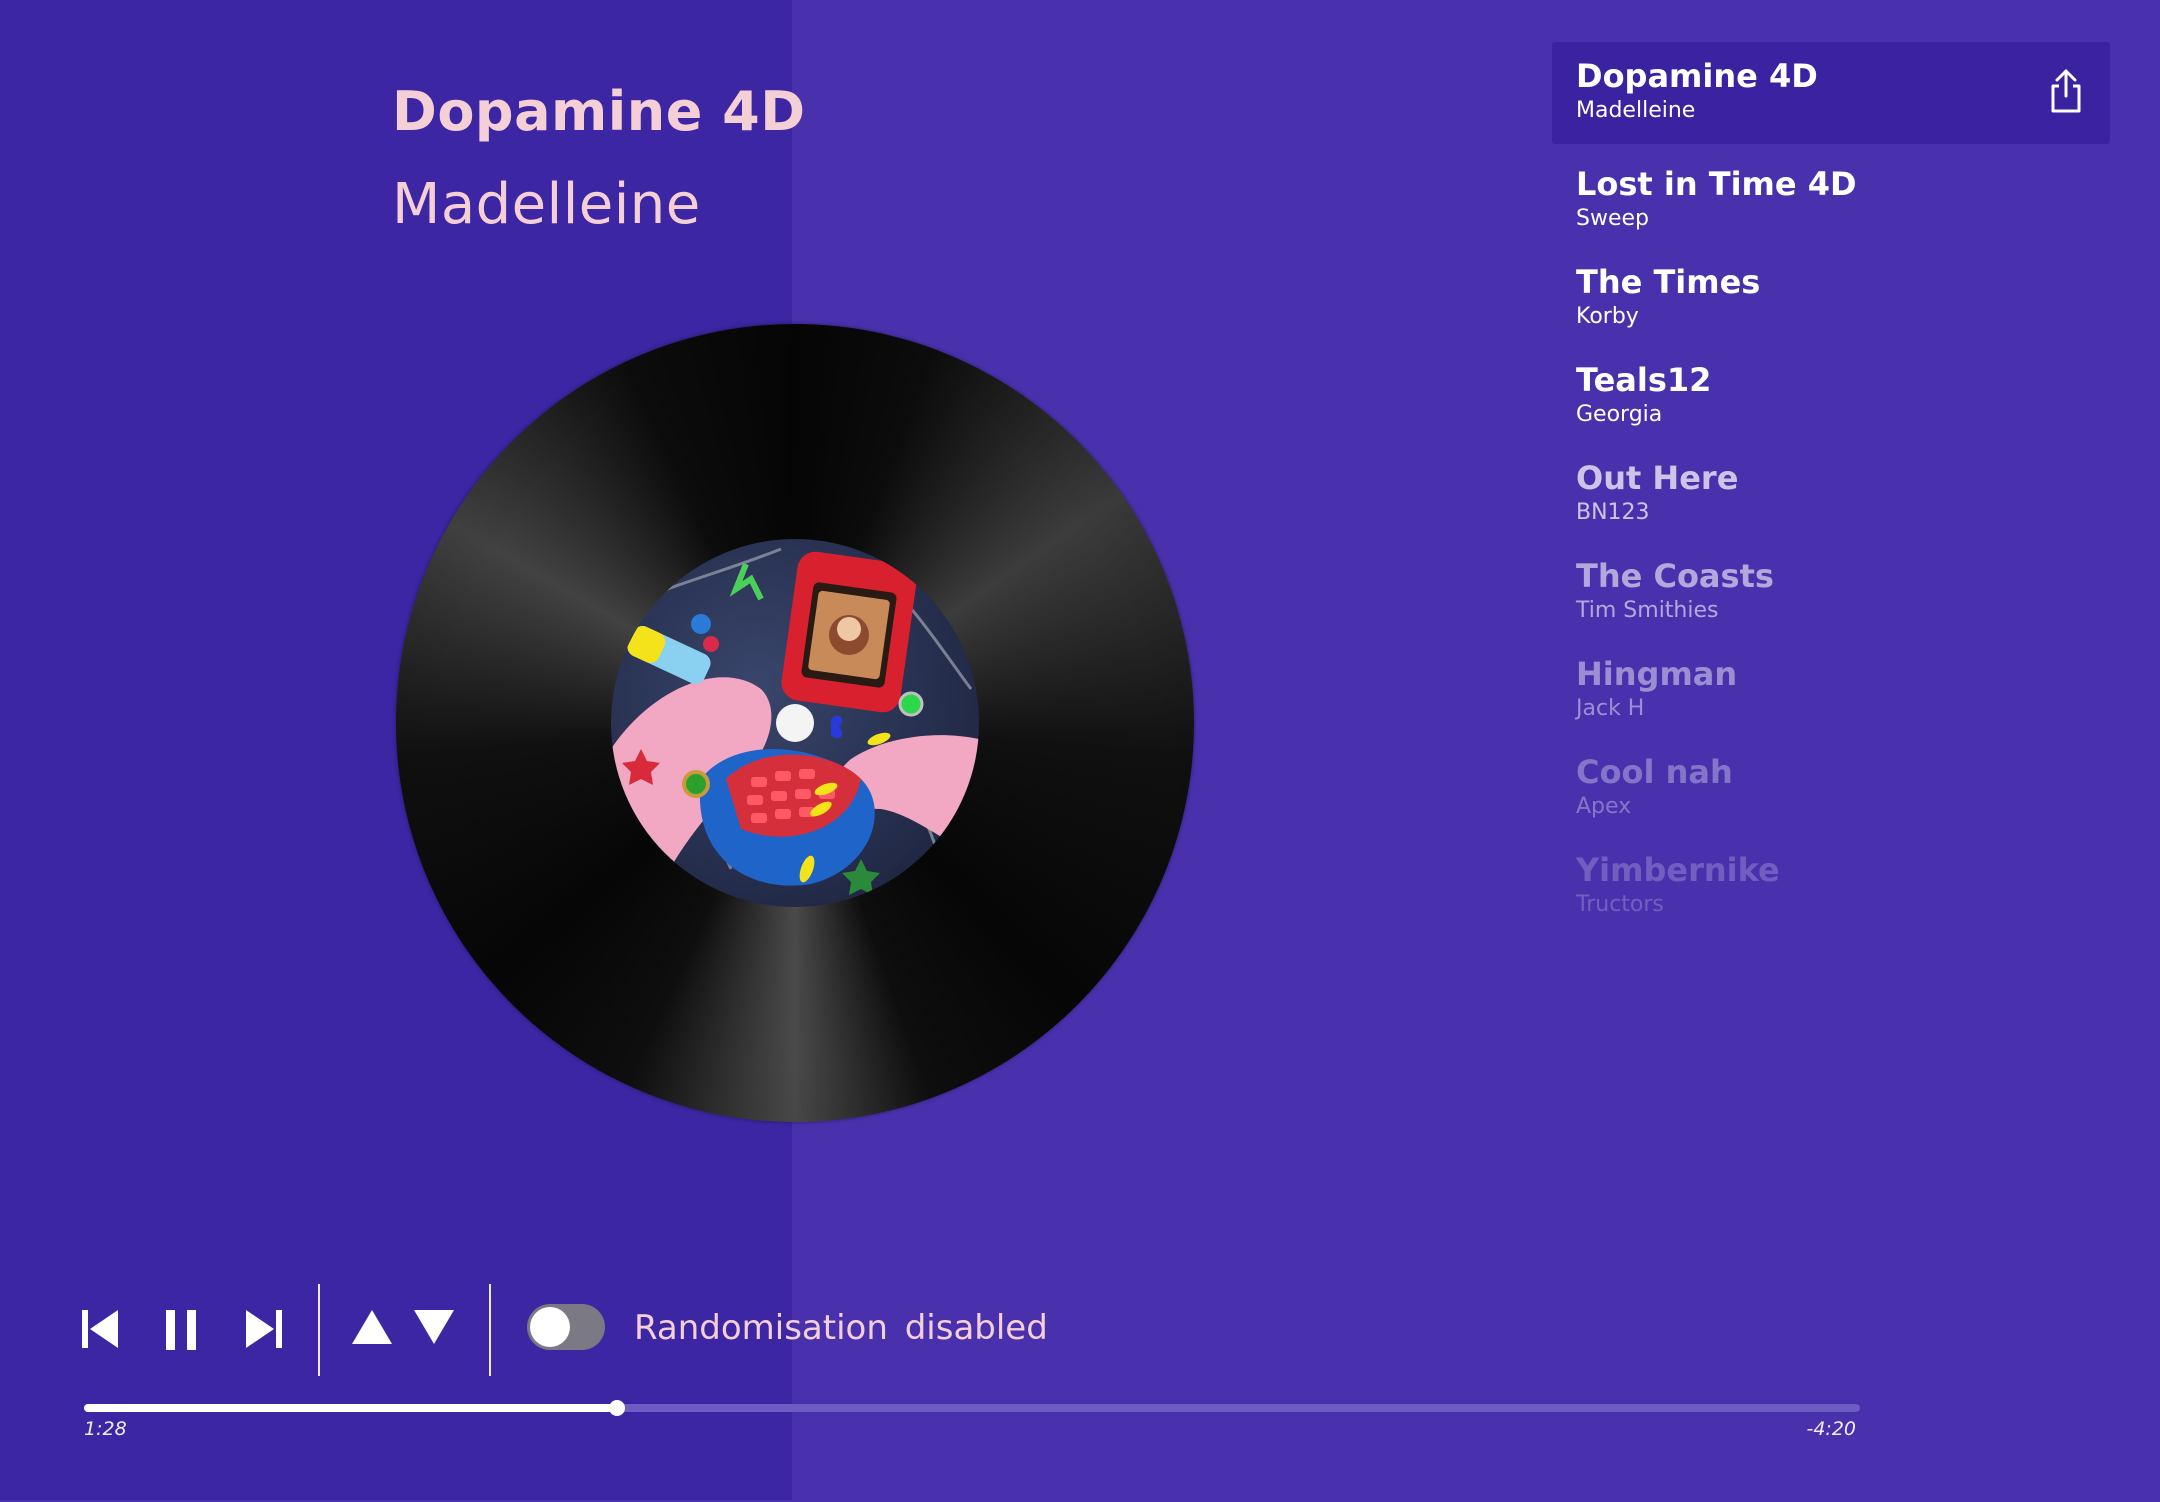 The height and width of the screenshot is (1502, 2160). I want to click on track-title: Yimbernike, so click(1678, 870).